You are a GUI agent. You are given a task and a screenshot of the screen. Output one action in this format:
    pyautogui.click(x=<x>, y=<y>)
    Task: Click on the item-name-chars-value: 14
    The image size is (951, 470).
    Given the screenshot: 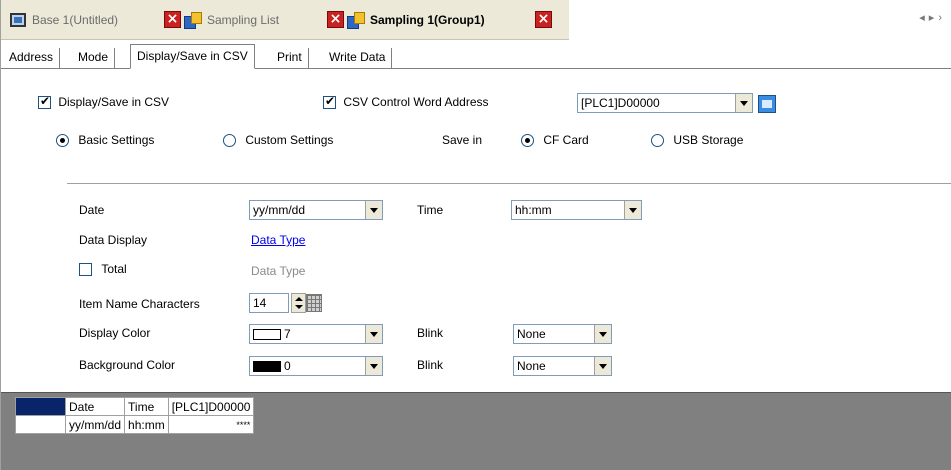 What is the action you would take?
    pyautogui.click(x=260, y=303)
    